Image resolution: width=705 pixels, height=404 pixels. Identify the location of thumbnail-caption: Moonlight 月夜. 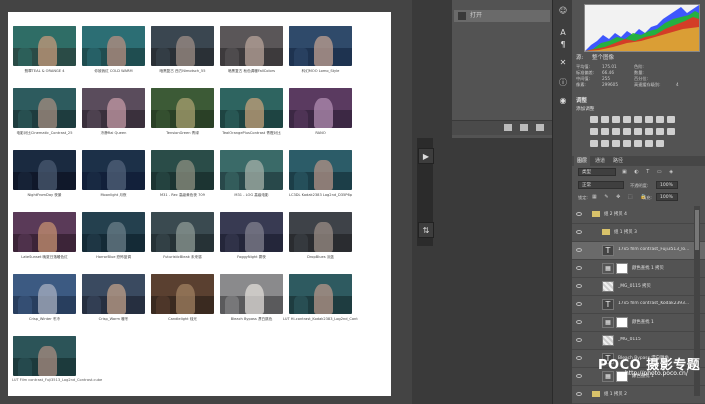
(113, 195).